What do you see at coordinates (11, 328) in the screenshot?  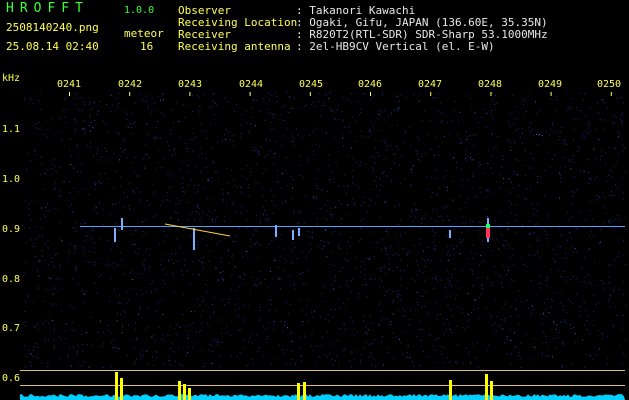 I see `y-tick-label: 0.7` at bounding box center [11, 328].